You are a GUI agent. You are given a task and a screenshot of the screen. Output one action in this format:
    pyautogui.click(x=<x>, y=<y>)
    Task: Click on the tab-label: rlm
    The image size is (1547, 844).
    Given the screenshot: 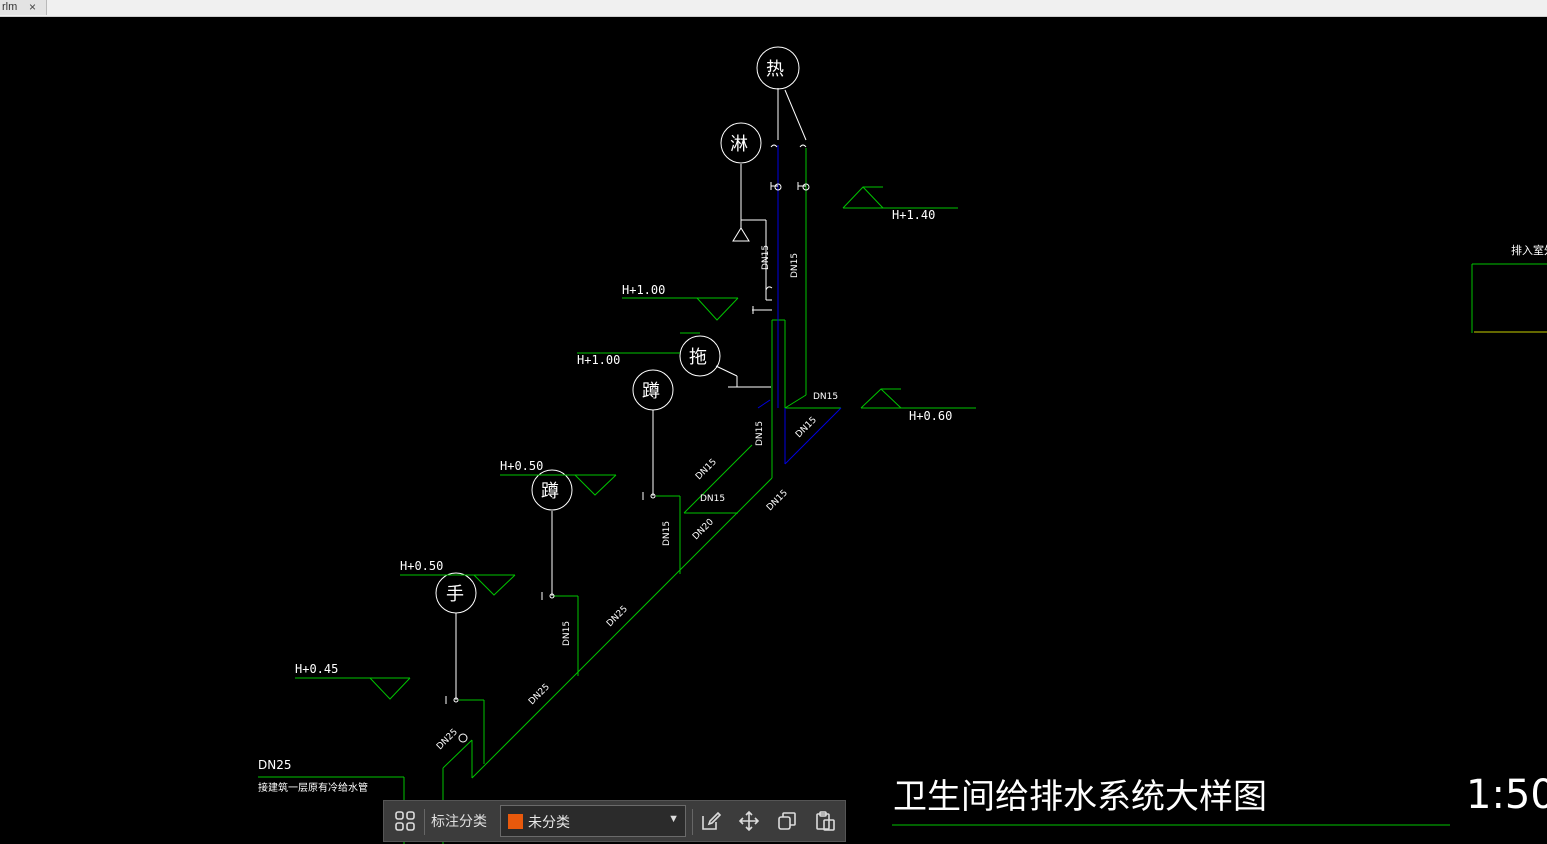 What is the action you would take?
    pyautogui.click(x=10, y=7)
    